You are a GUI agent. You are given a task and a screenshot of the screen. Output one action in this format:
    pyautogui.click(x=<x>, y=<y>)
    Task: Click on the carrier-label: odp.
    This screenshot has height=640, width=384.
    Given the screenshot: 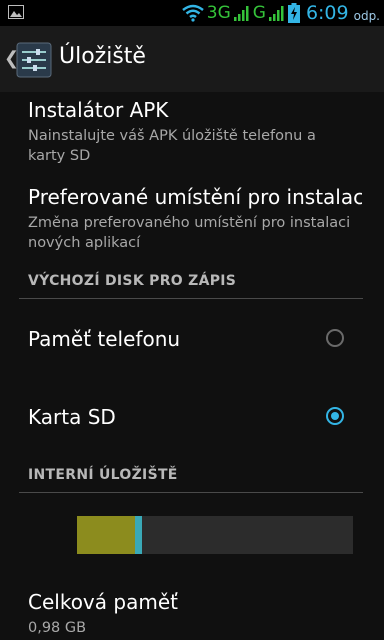 What is the action you would take?
    pyautogui.click(x=366, y=15)
    